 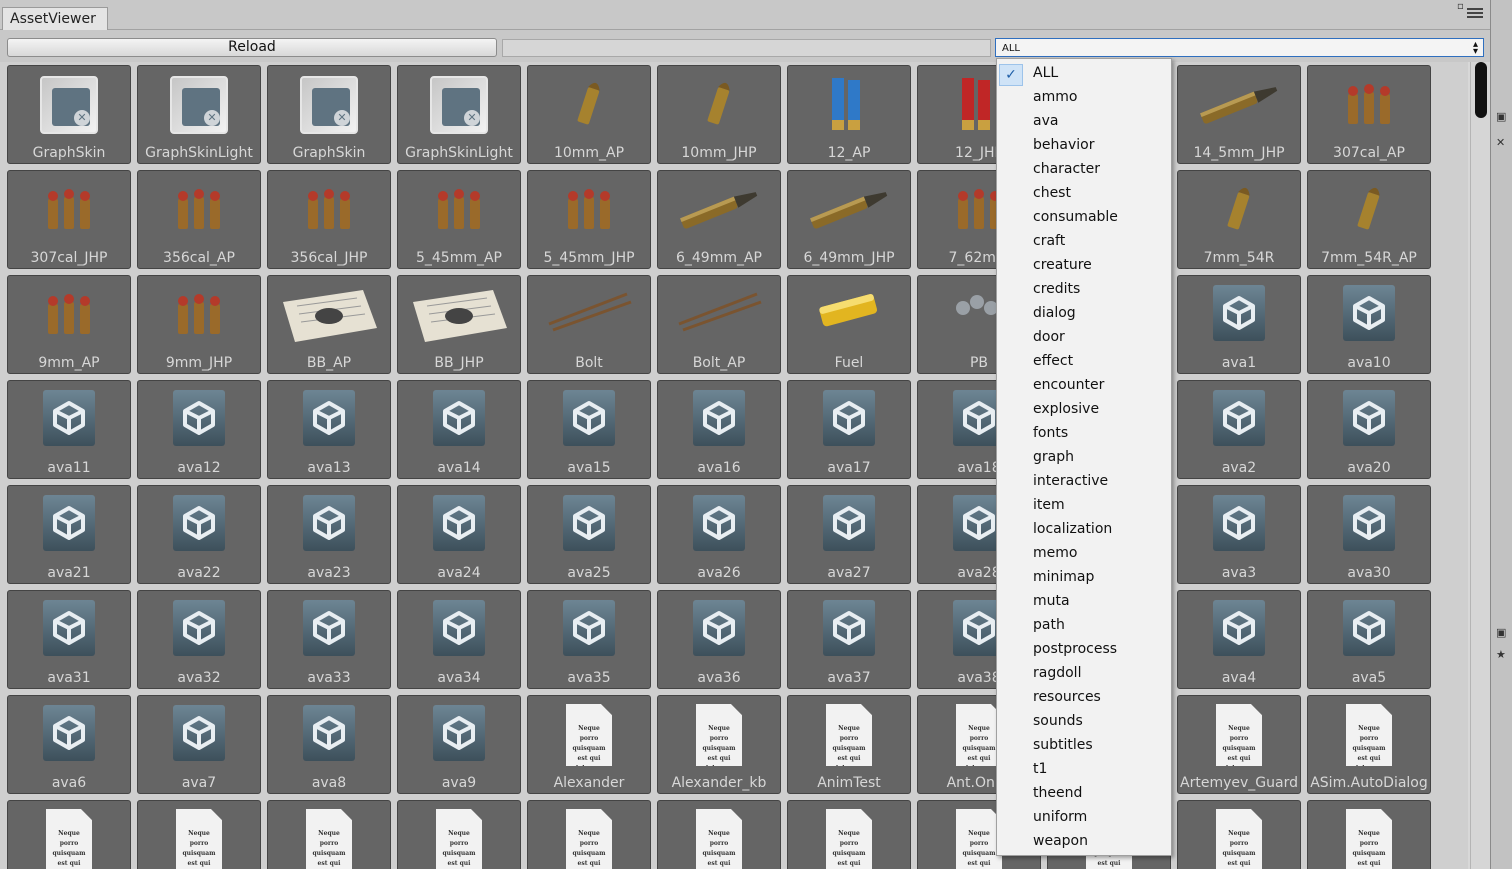 What do you see at coordinates (1084, 554) in the screenshot?
I see `dropdown-option-memo: memo` at bounding box center [1084, 554].